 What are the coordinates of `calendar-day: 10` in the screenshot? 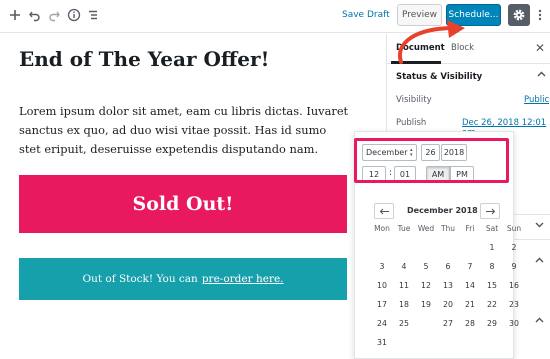 It's located at (382, 285).